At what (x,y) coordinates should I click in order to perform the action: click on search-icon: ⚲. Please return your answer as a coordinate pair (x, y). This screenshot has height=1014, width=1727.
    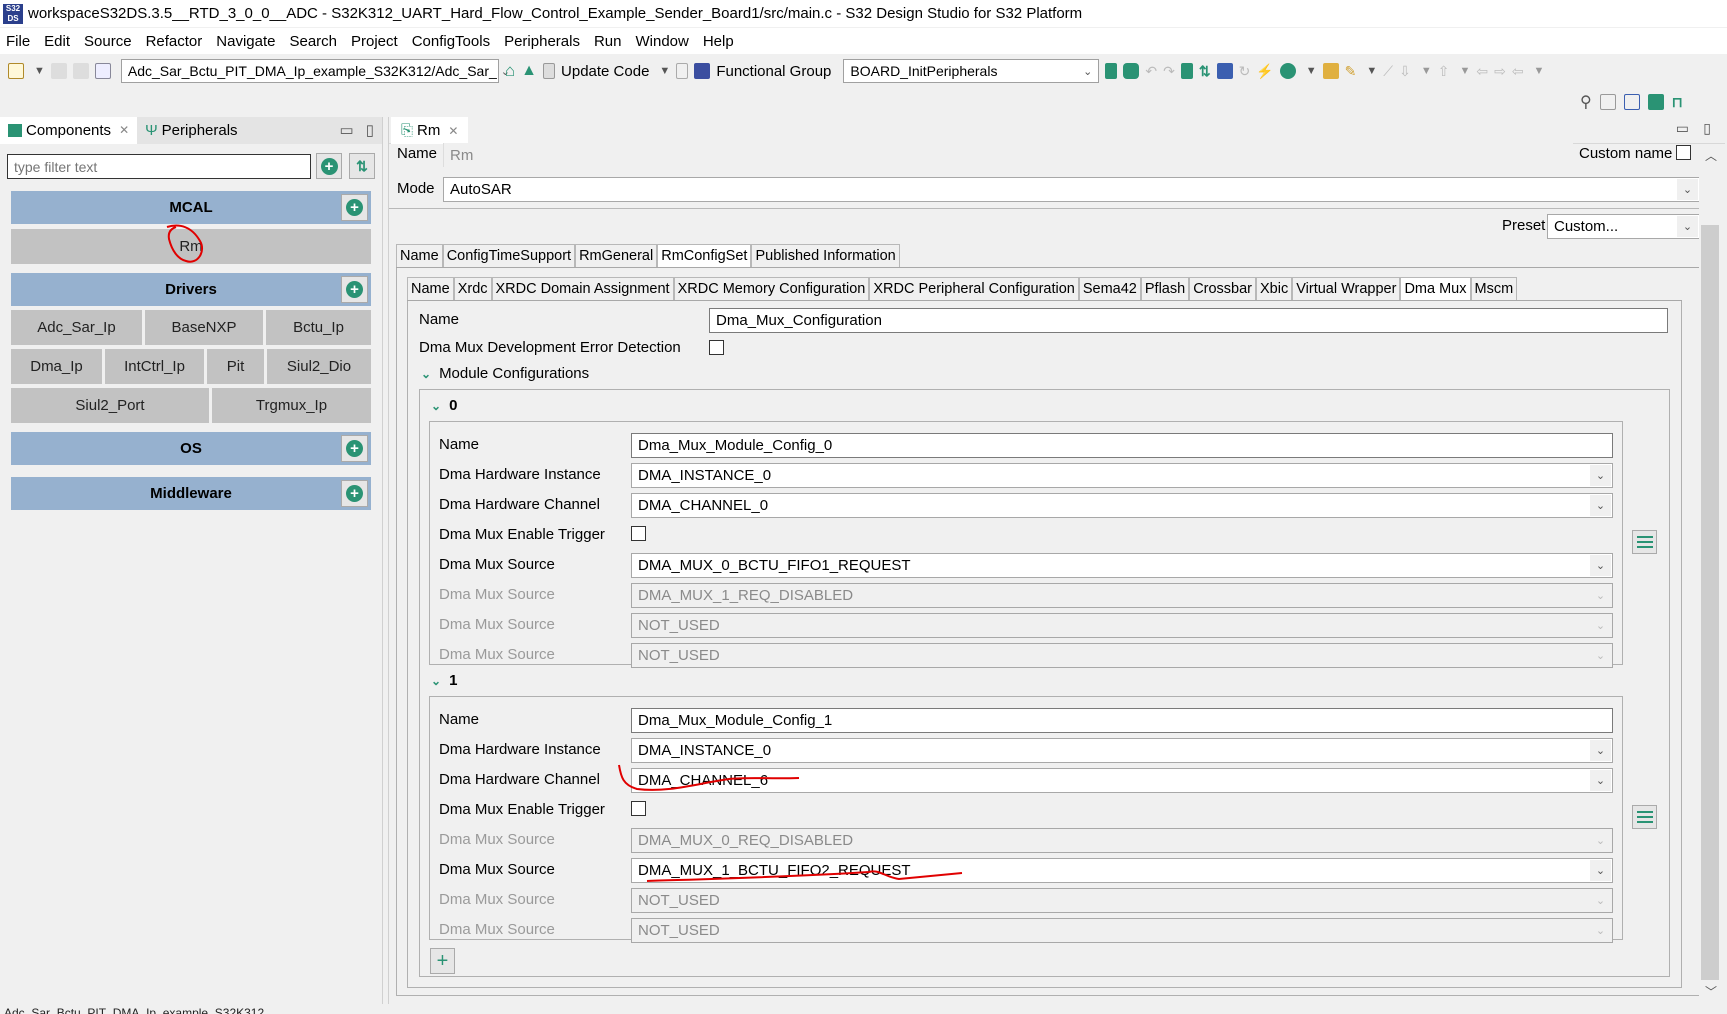
    Looking at the image, I should click on (1586, 102).